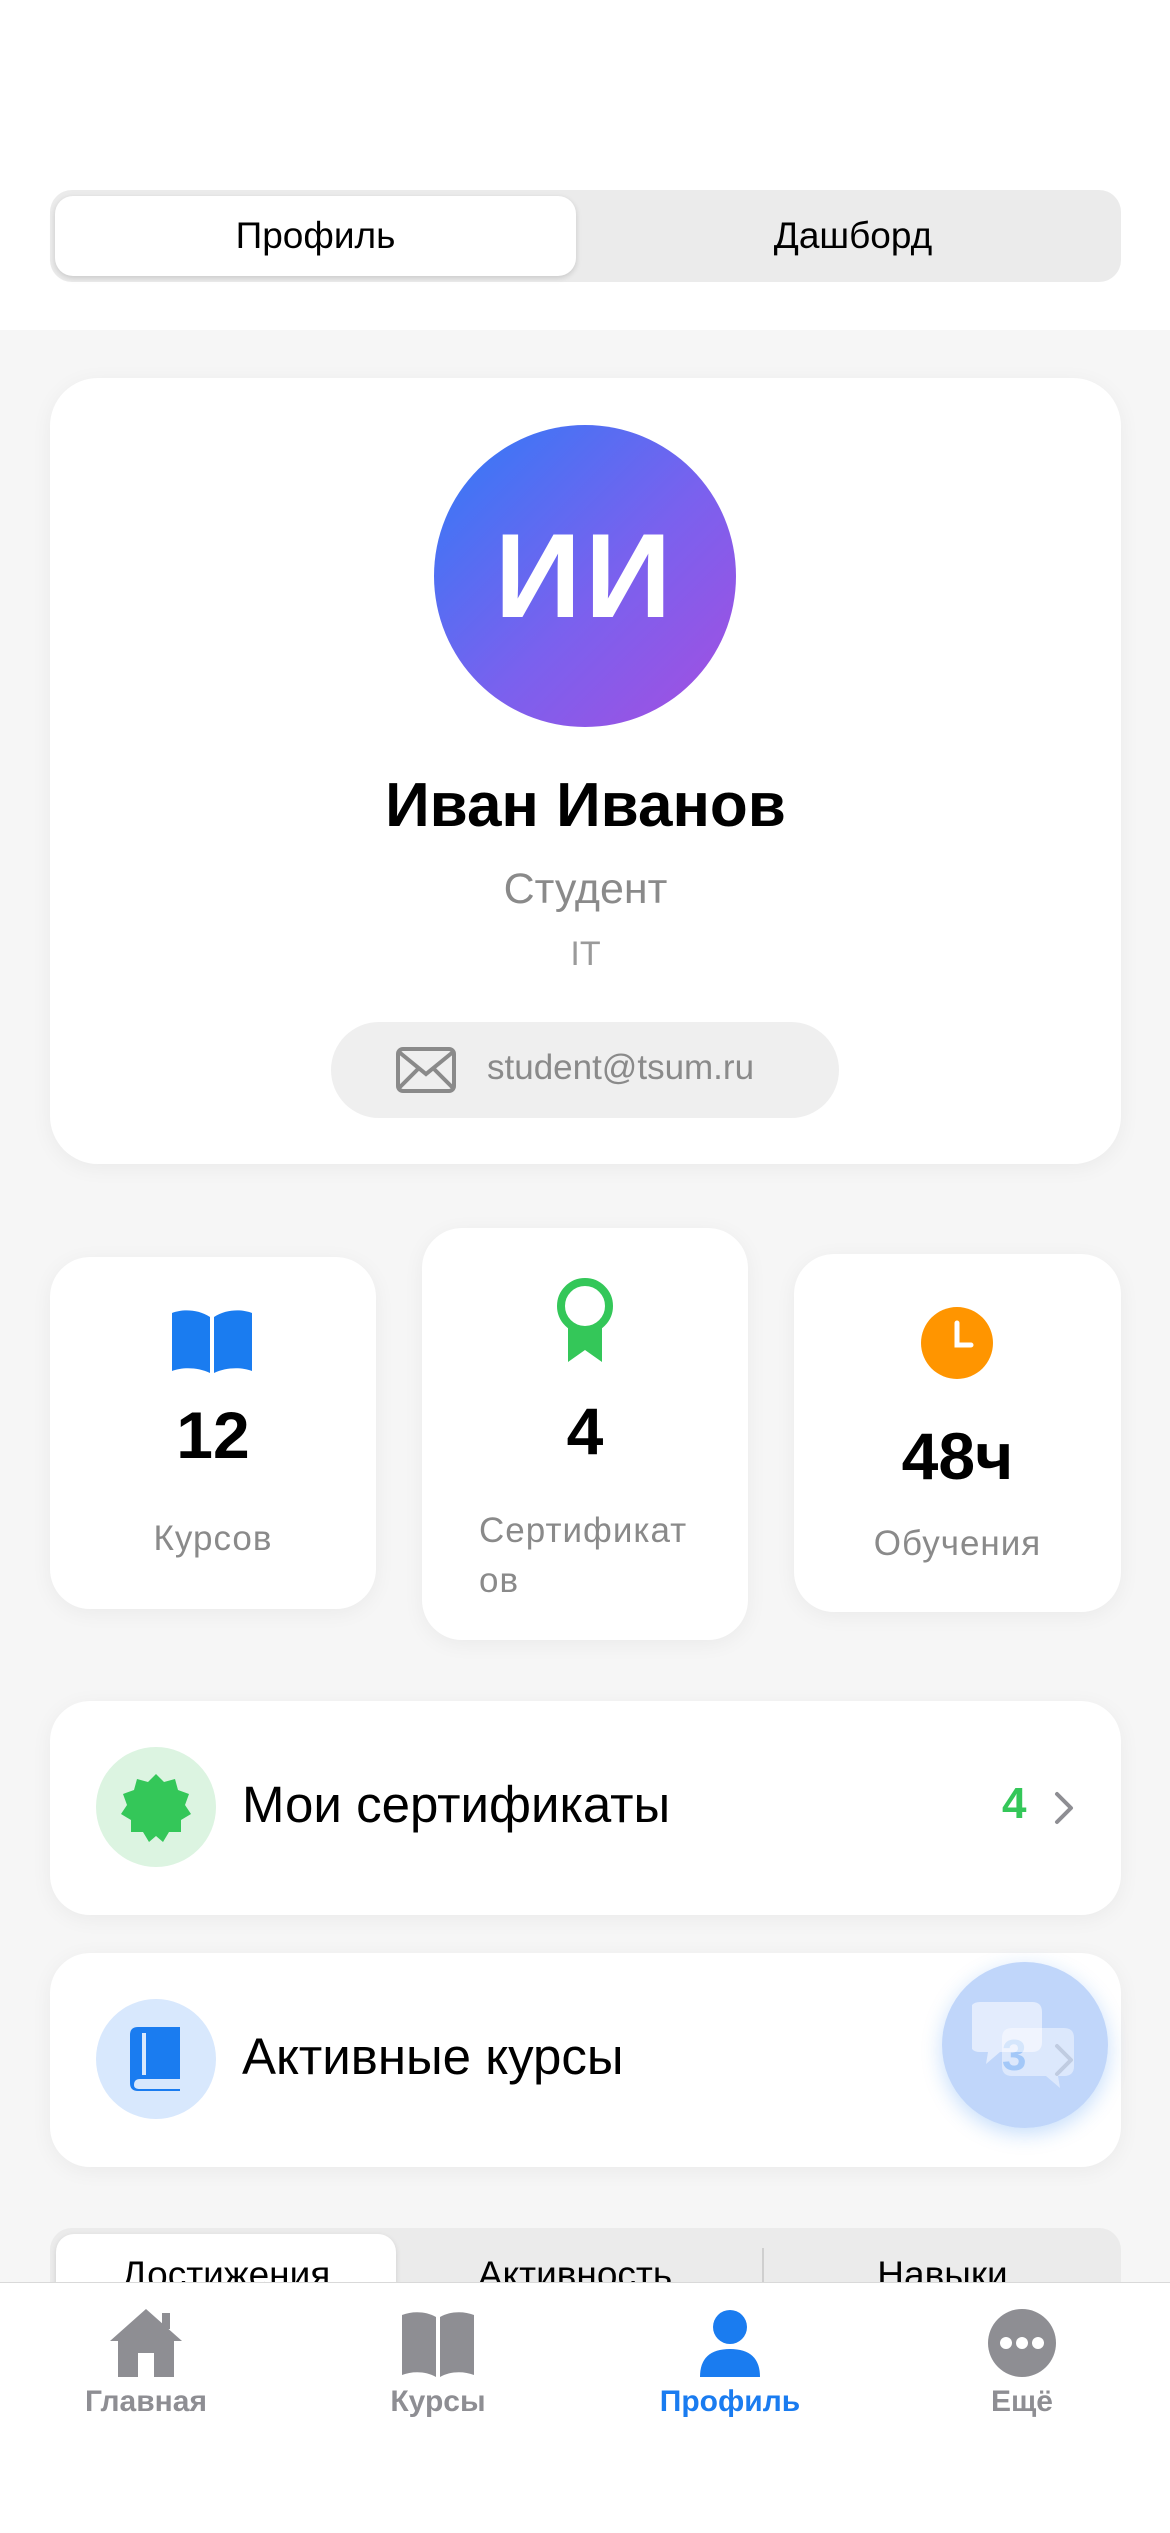  I want to click on seal-icon, so click(156, 1808).